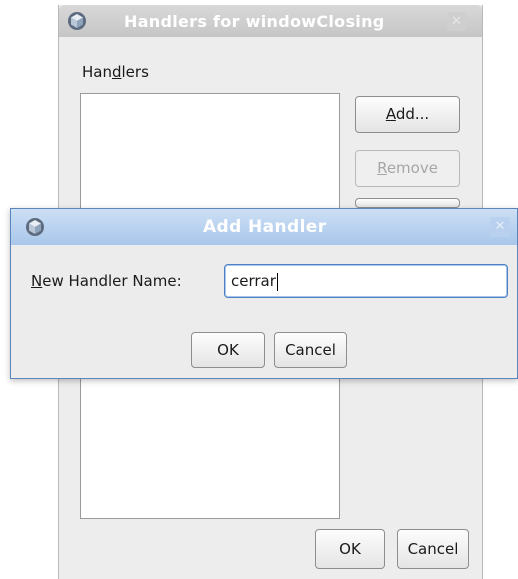  I want to click on add-handler-titlebar: Add Handler ✕, so click(264, 227).